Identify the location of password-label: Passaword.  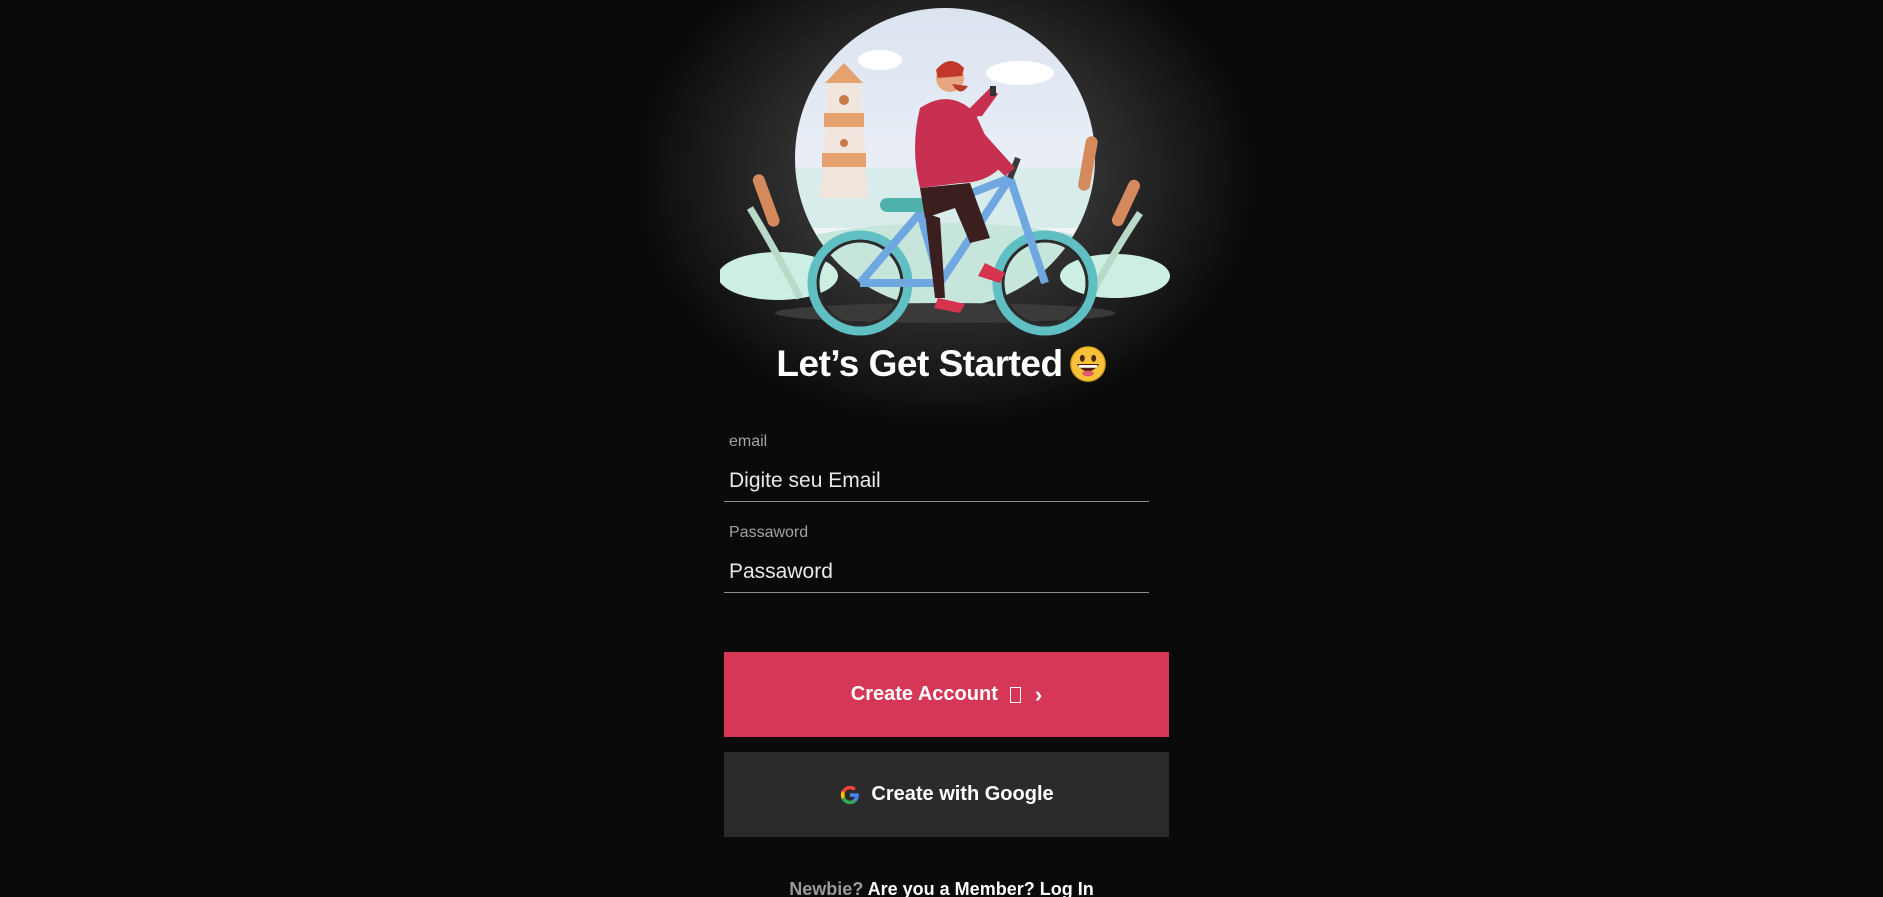
(769, 532).